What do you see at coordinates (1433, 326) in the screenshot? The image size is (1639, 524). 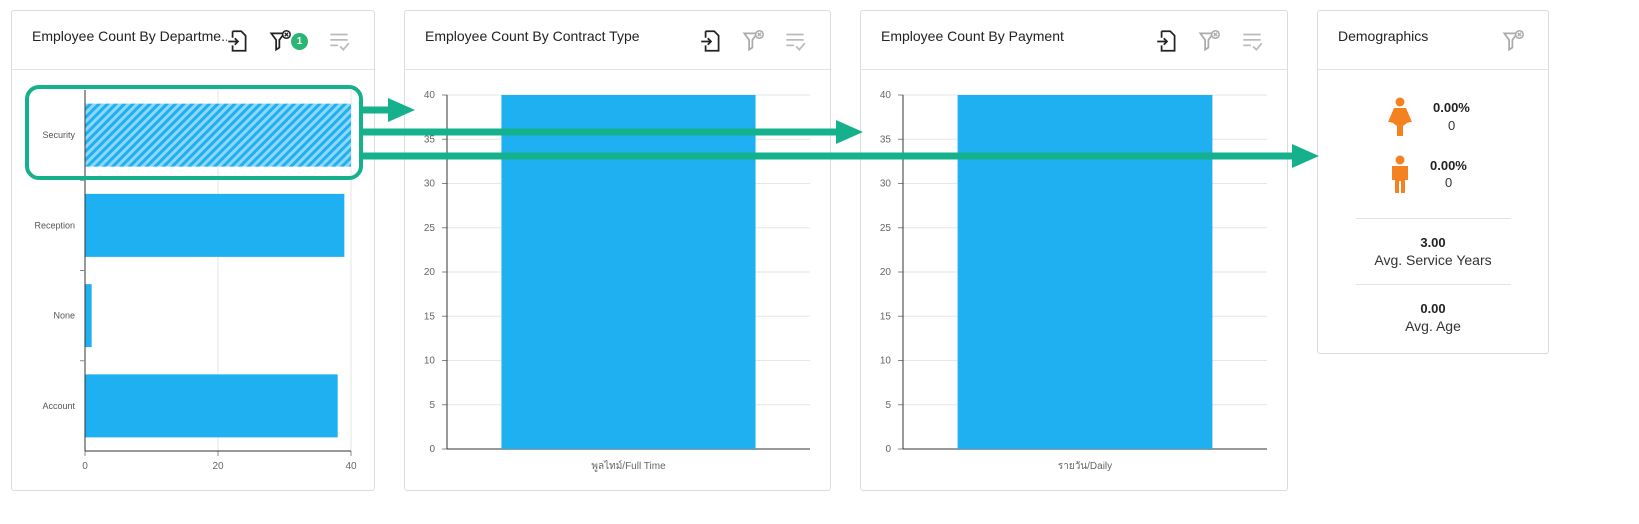 I see `age-label: Avg. Age` at bounding box center [1433, 326].